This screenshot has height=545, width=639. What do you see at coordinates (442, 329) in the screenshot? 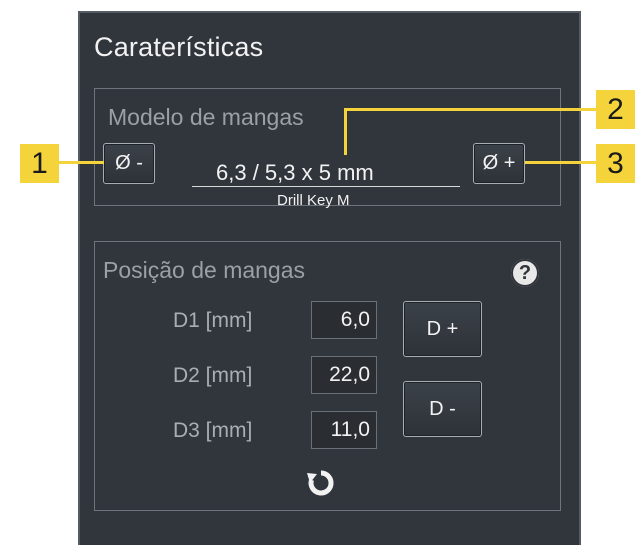
I see `d-plus-button: D +` at bounding box center [442, 329].